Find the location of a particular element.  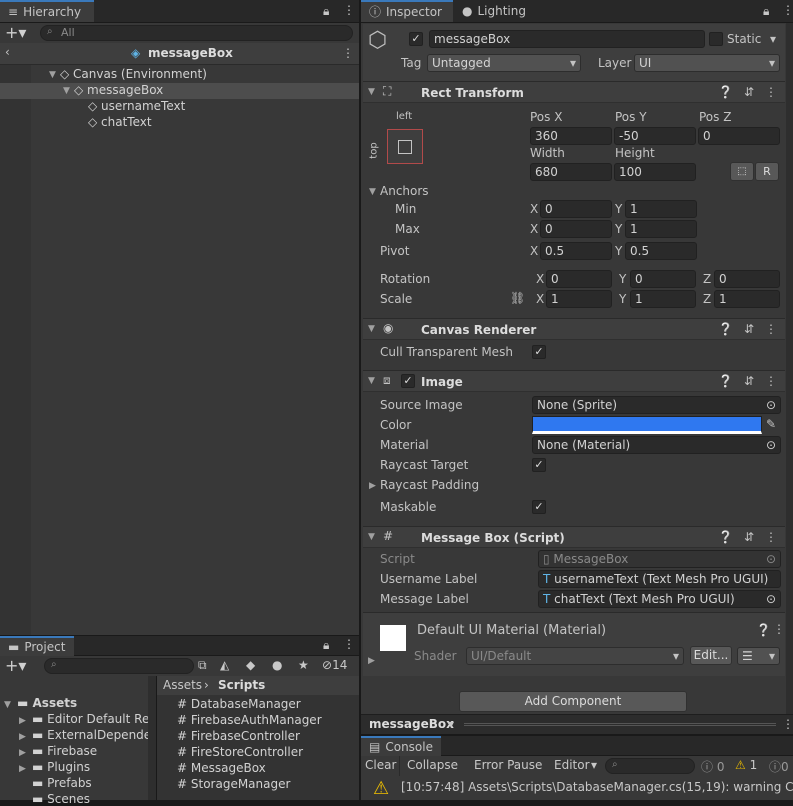

tab-lighting: ● Lighting is located at coordinates (495, 11).